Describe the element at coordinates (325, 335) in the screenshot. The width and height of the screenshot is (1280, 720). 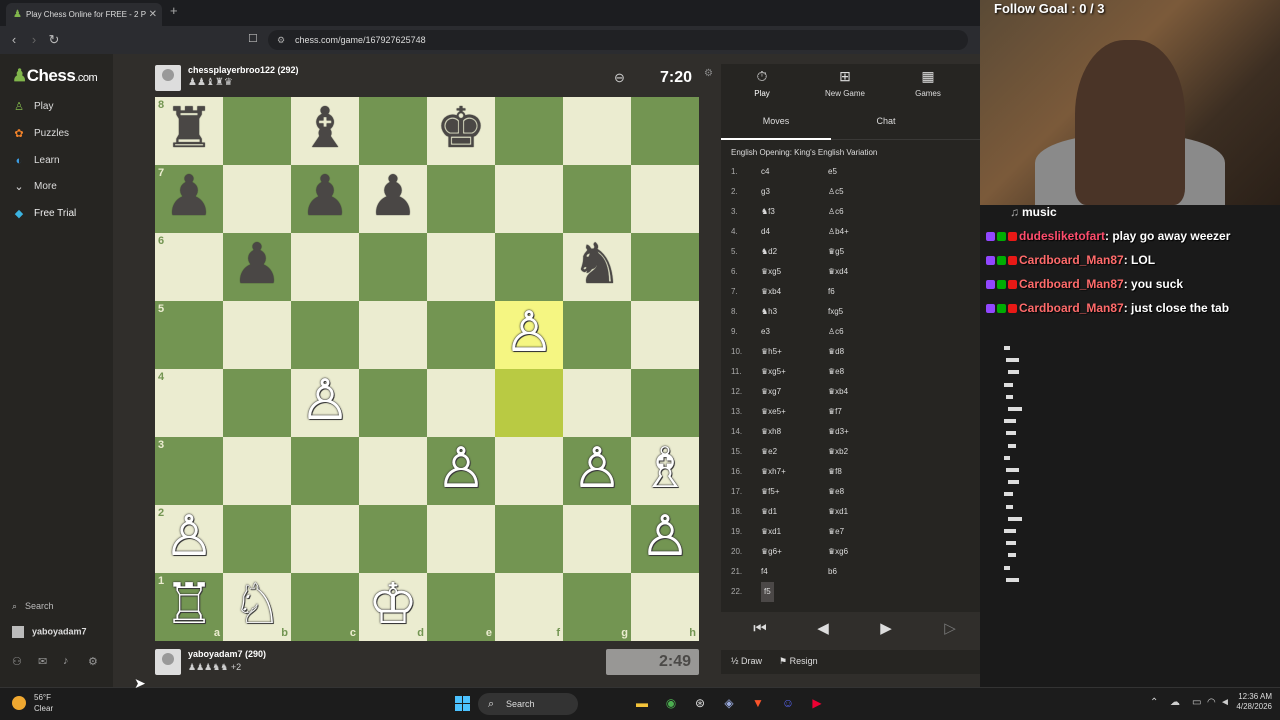
I see `square-c5` at that location.